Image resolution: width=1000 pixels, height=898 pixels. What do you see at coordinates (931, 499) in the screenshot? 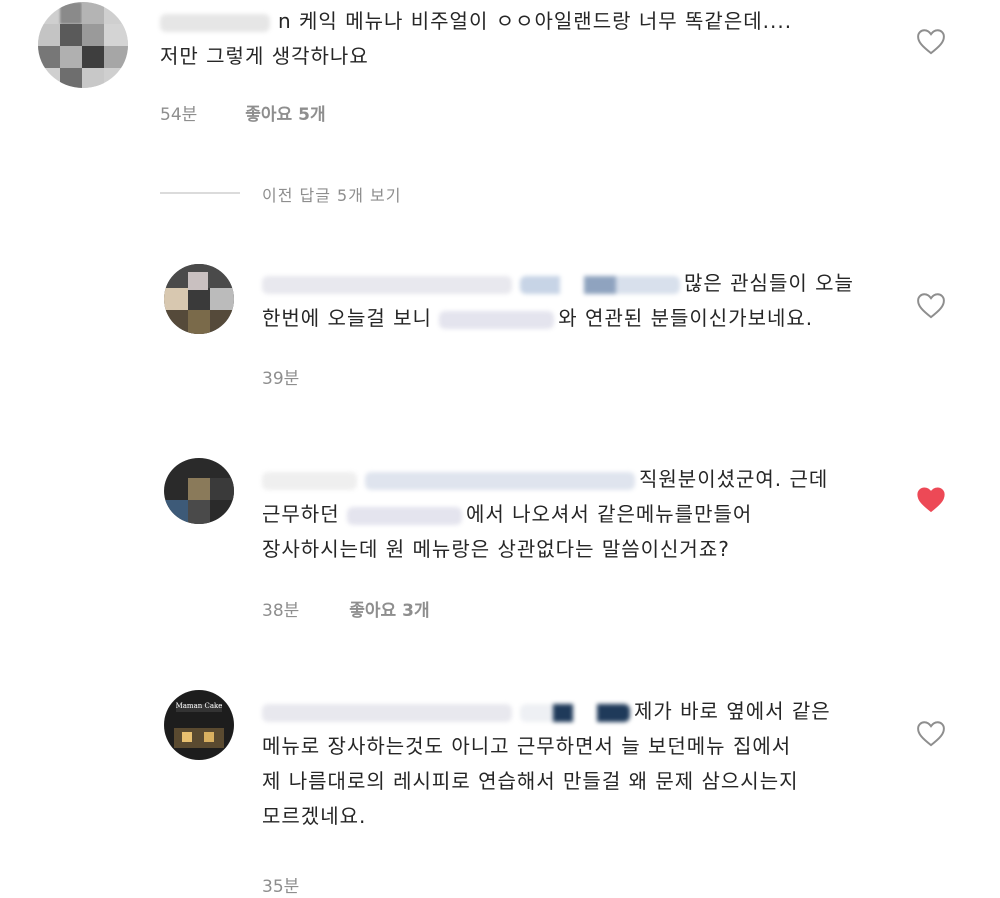
I see `liked-heart-icon` at bounding box center [931, 499].